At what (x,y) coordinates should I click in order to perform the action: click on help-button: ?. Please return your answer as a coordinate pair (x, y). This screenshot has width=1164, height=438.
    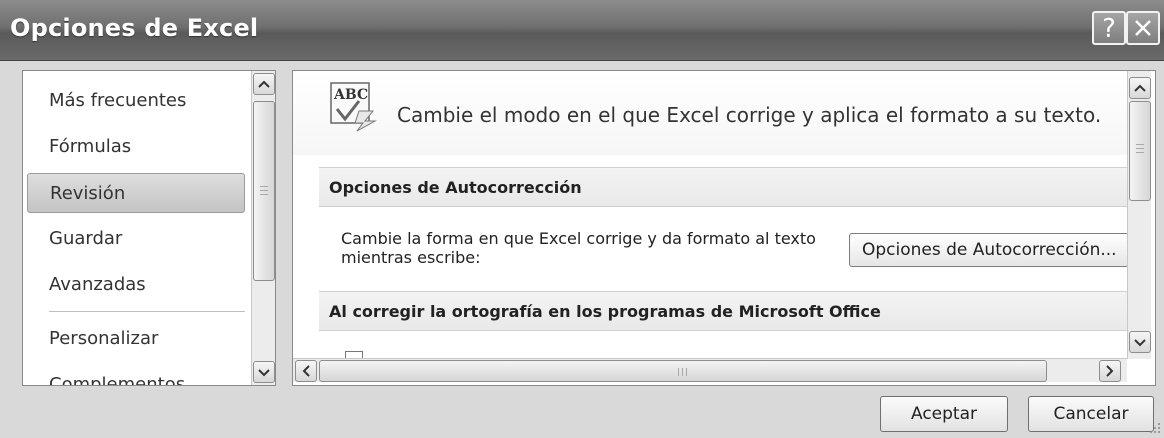
    Looking at the image, I should click on (1109, 28).